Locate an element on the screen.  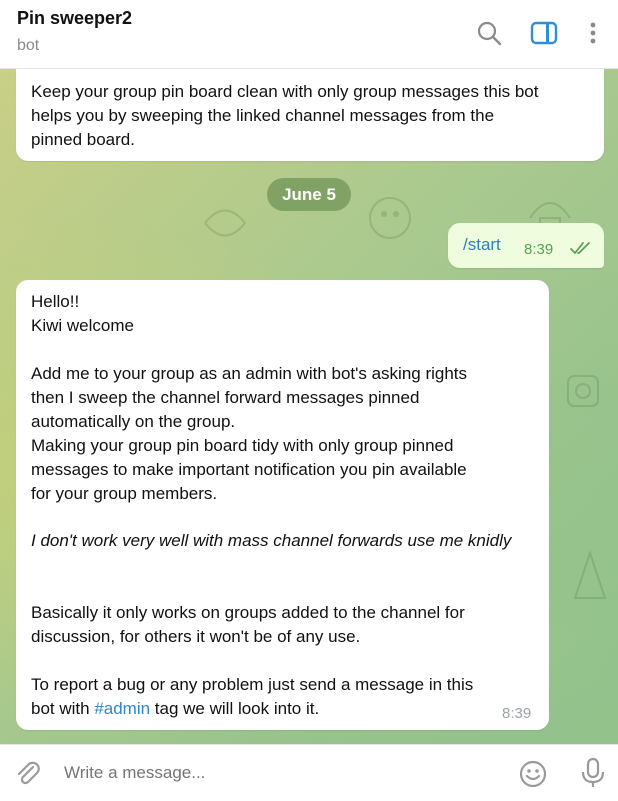
mic-icon is located at coordinates (593, 773).